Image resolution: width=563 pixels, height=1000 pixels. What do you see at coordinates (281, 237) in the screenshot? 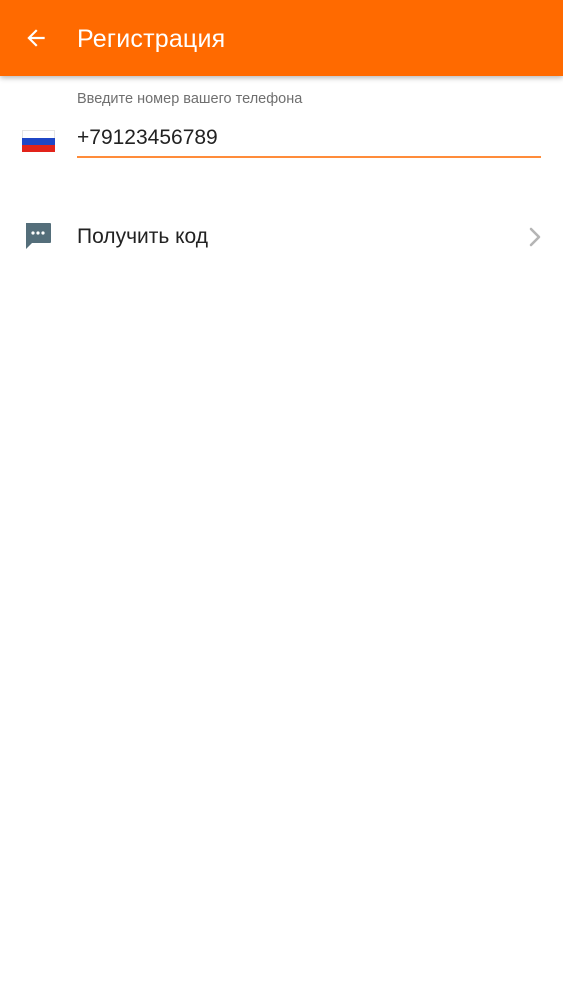
I see `get-code-button: Получить код` at bounding box center [281, 237].